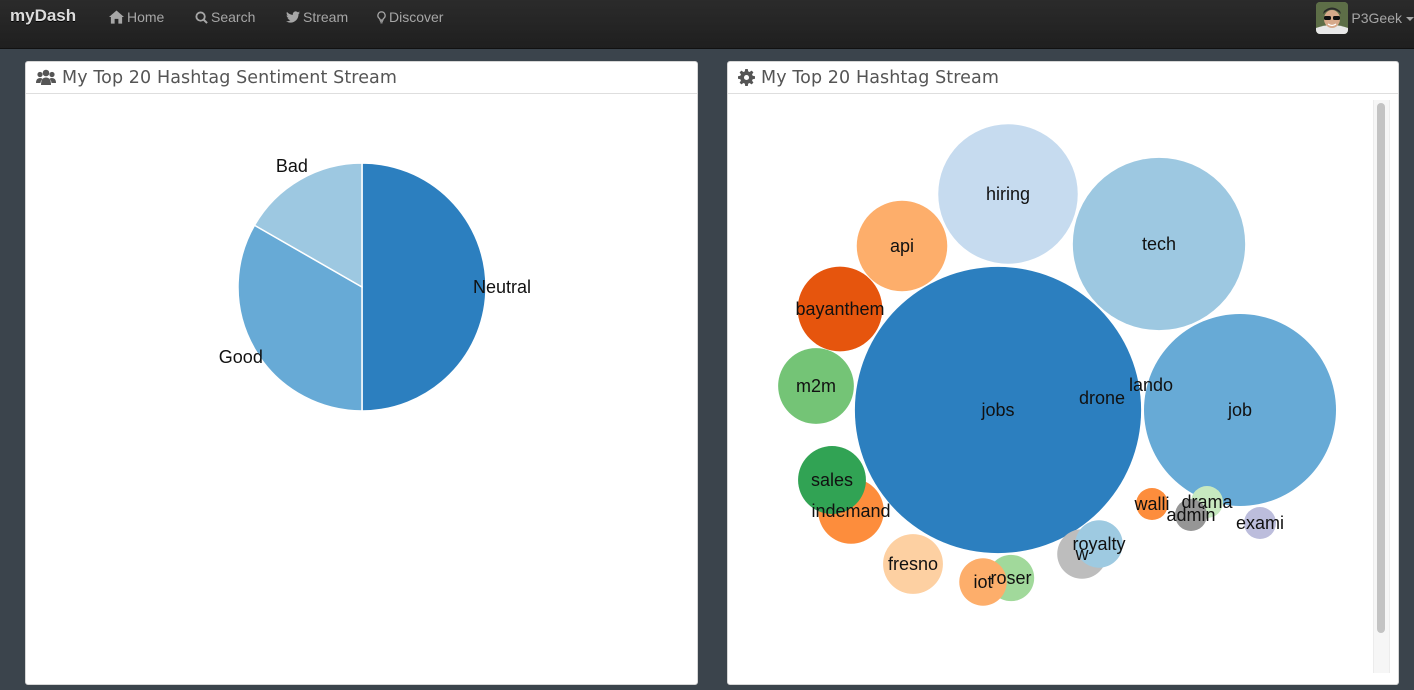  Describe the element at coordinates (839, 309) in the screenshot. I see `bubble-label-bayanthem: bayanthem` at that location.